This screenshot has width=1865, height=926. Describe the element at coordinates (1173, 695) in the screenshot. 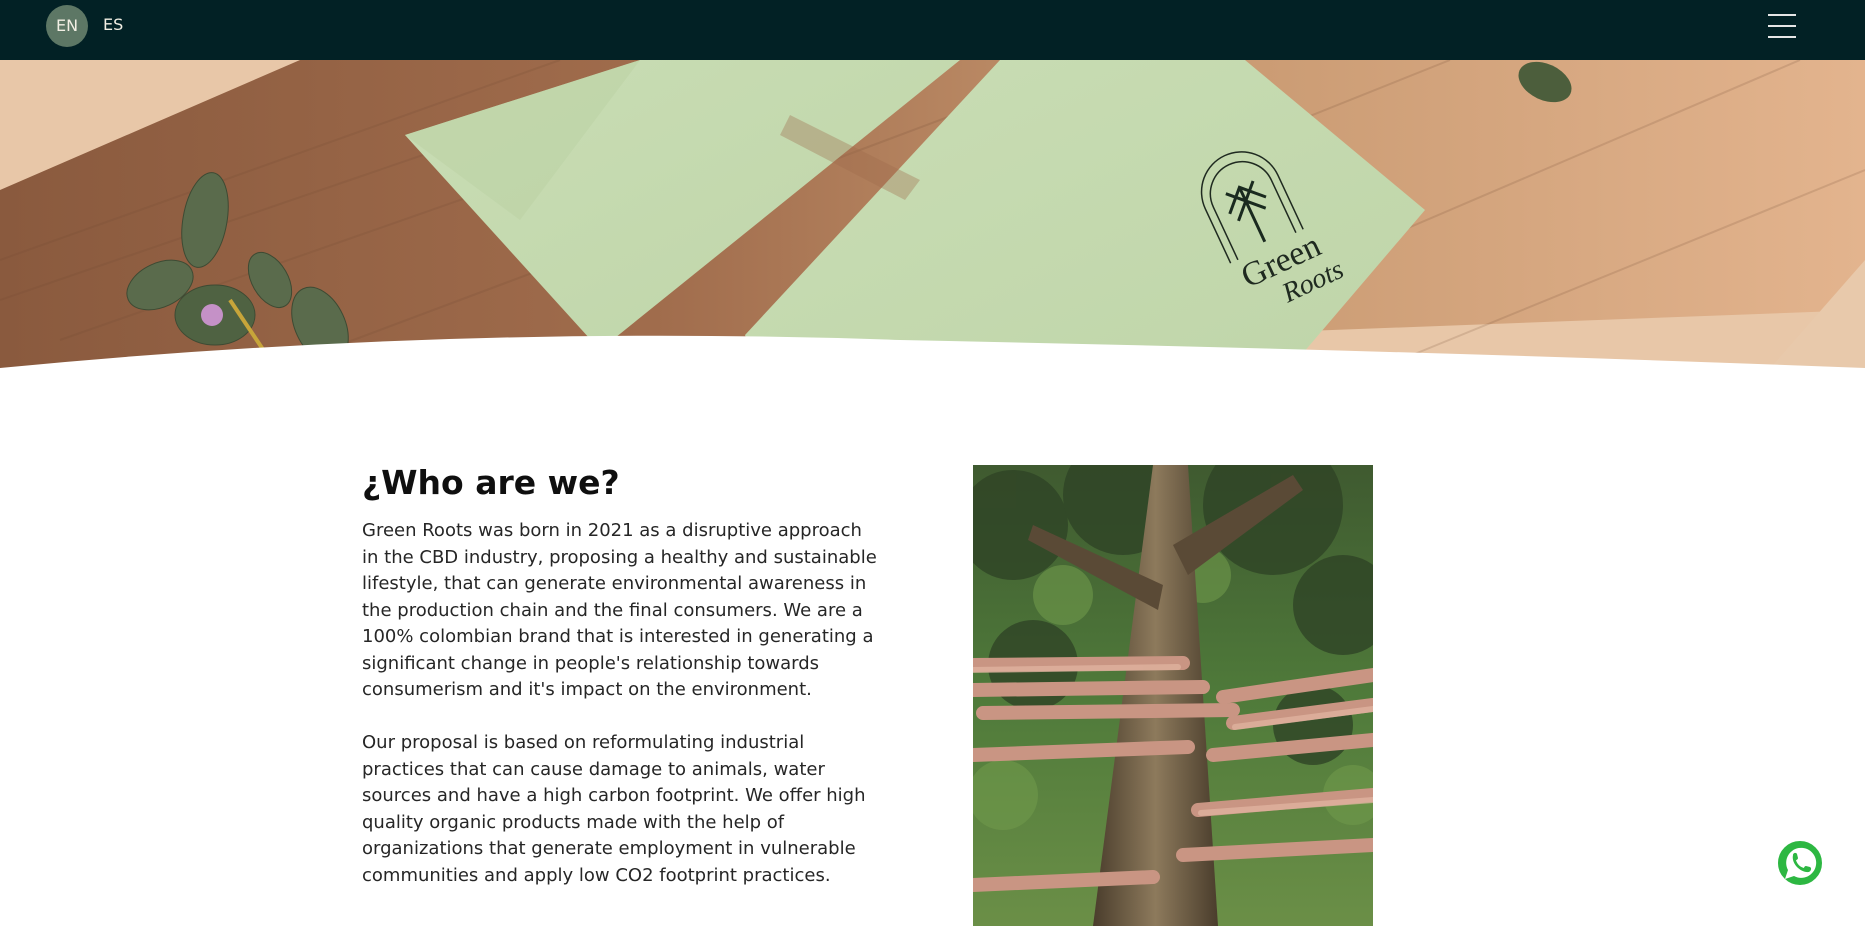

I see `hands-on-tree-photo` at that location.